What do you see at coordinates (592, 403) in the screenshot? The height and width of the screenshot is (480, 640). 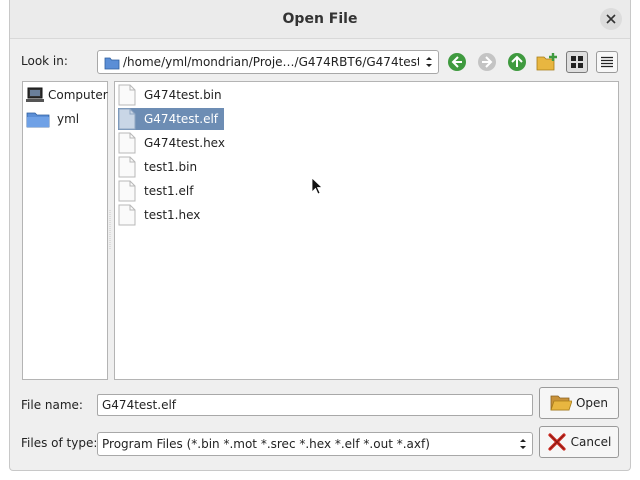 I see `open-button-label: Open` at bounding box center [592, 403].